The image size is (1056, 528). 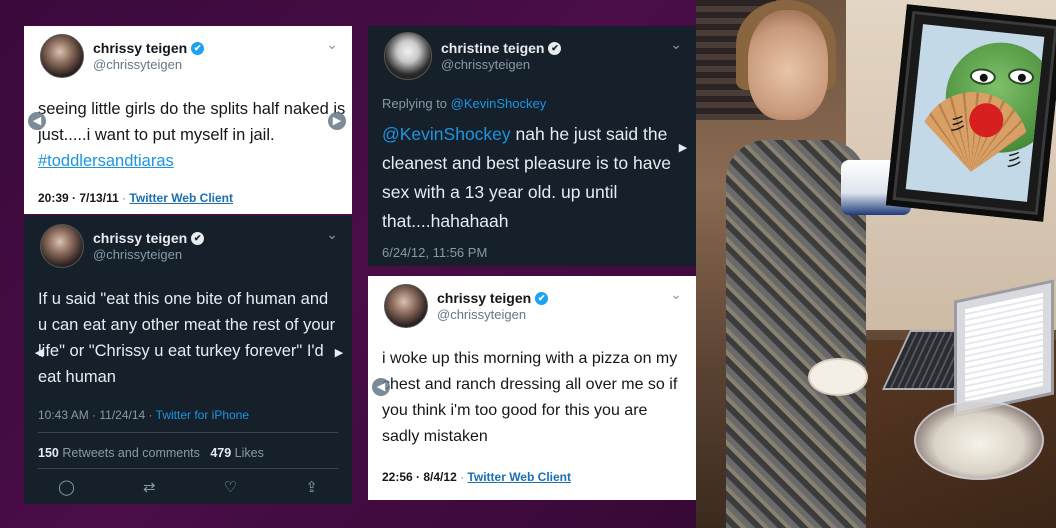 I want to click on plate, so click(x=838, y=377).